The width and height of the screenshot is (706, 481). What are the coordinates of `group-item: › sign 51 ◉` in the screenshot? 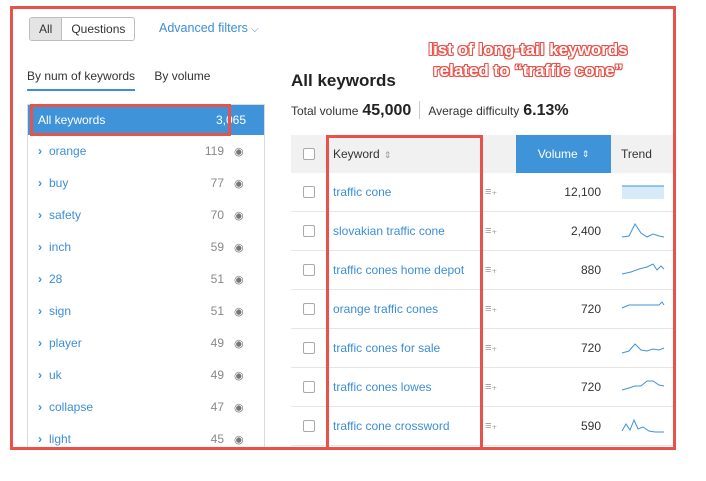 It's located at (146, 311).